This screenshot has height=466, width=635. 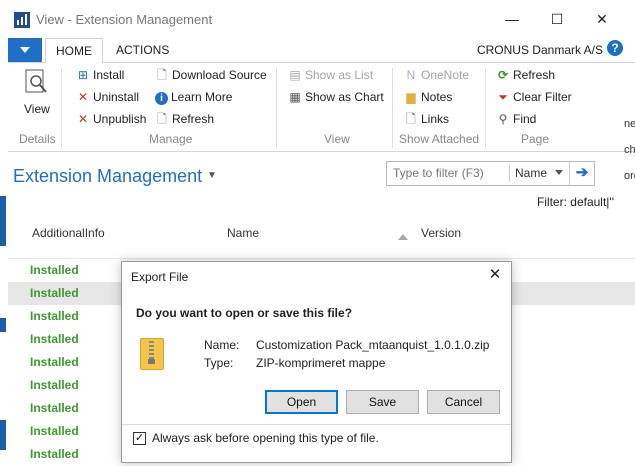 I want to click on filter-input: Type to filter (F3), so click(x=438, y=173).